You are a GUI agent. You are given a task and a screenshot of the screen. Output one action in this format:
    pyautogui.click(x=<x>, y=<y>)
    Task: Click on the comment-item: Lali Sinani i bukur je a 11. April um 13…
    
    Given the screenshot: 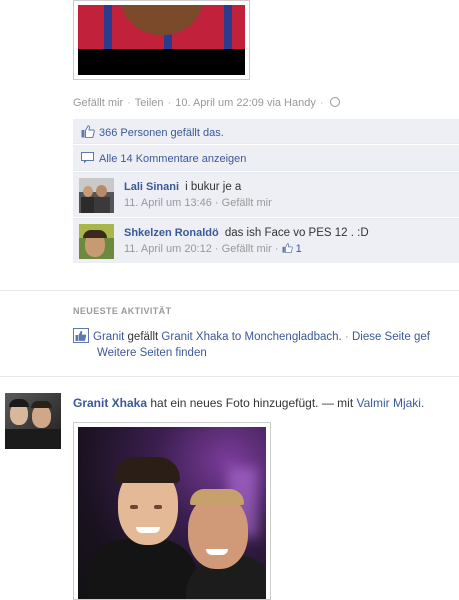 What is the action you would take?
    pyautogui.click(x=266, y=194)
    